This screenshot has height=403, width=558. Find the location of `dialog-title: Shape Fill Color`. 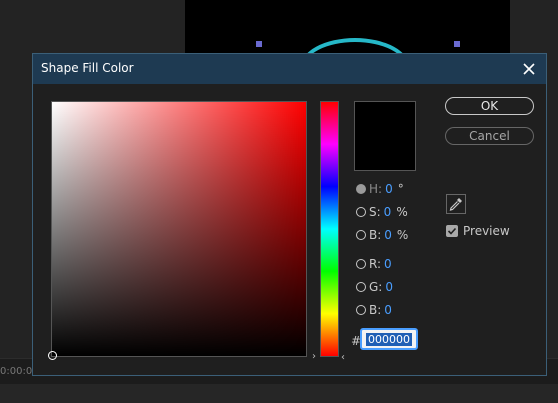

dialog-title: Shape Fill Color is located at coordinates (87, 68).